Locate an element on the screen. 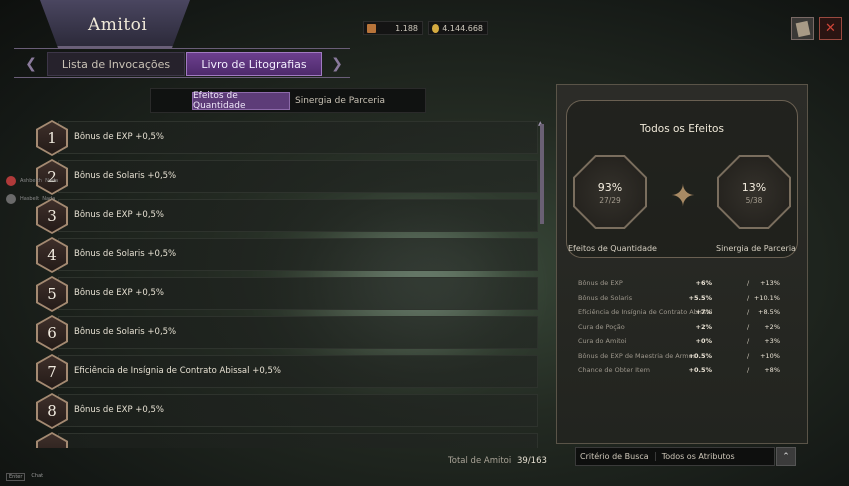 The height and width of the screenshot is (486, 849). book-icon is located at coordinates (802, 28).